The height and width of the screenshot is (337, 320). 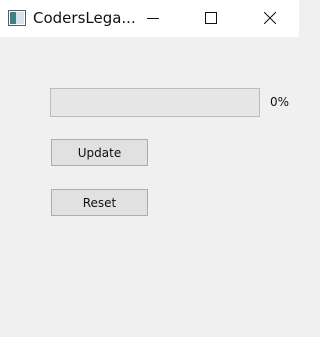 I want to click on maximize-icon, so click(x=211, y=18).